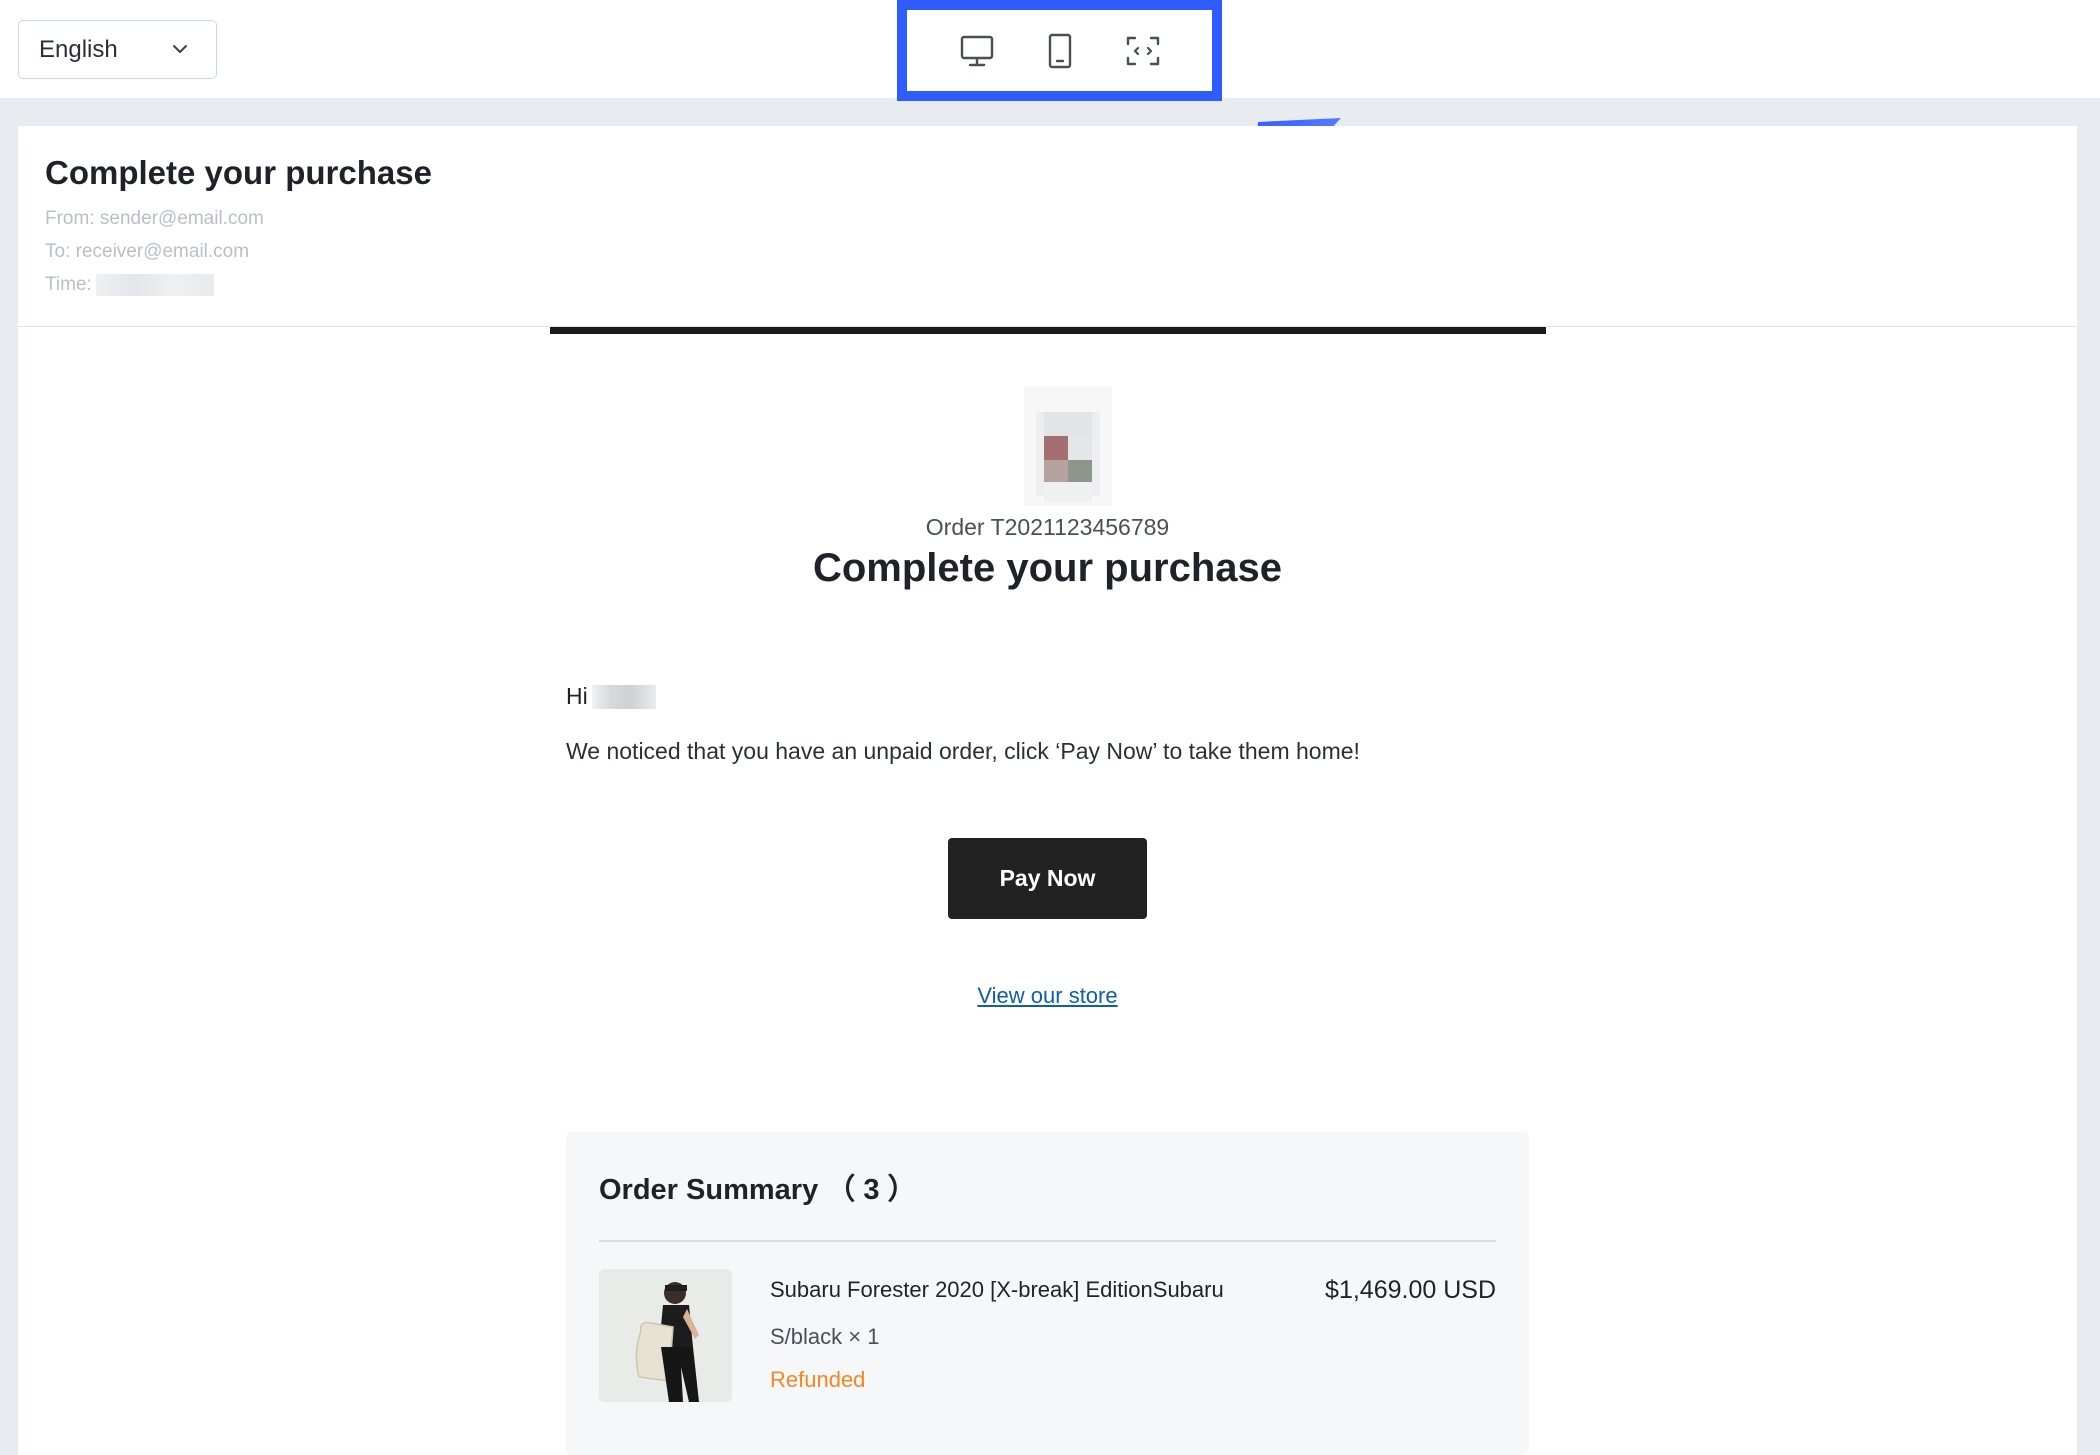  Describe the element at coordinates (1047, 878) in the screenshot. I see `pay-now-button: Pay Now` at that location.